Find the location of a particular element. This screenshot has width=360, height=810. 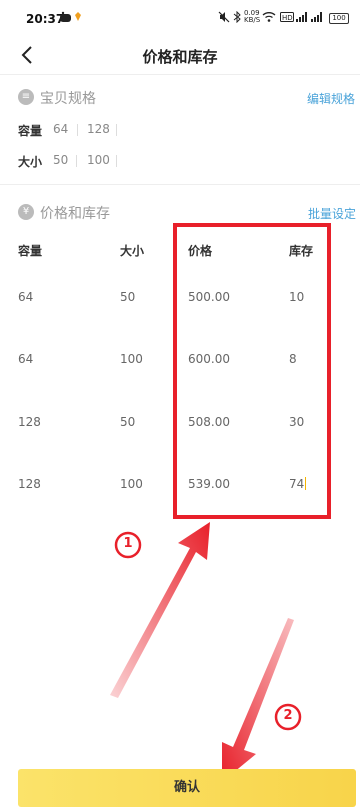

status-bar: 20:37 0.09 KB/S HD 100 is located at coordinates (180, 19).